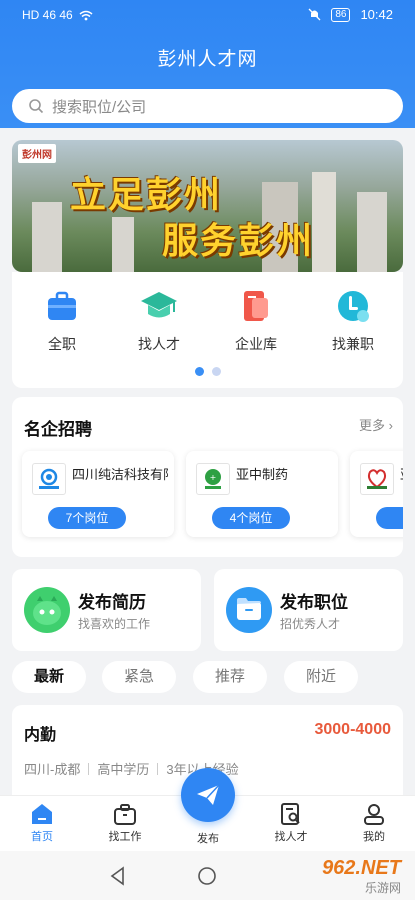  I want to click on publish-position-sub: 招优秀人才, so click(310, 624).